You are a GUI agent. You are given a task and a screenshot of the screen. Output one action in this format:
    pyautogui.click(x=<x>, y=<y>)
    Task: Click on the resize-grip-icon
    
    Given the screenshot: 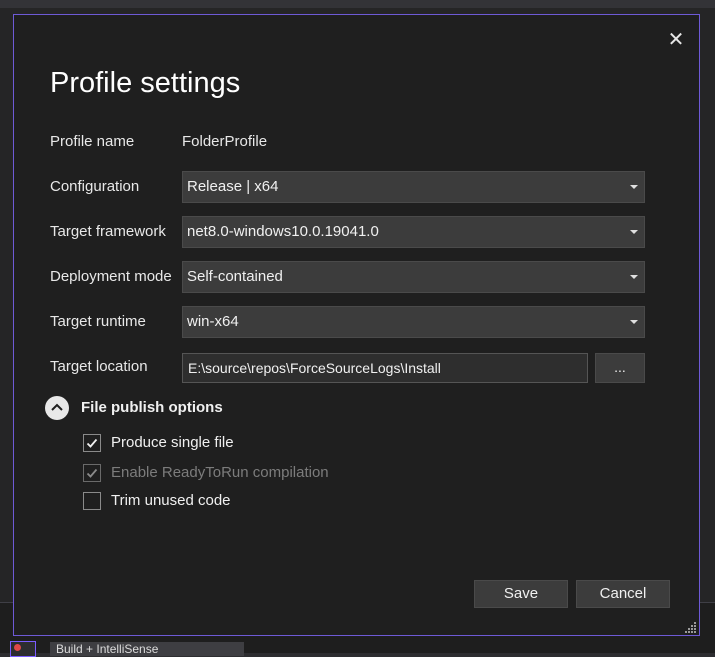 What is the action you would take?
    pyautogui.click(x=691, y=627)
    